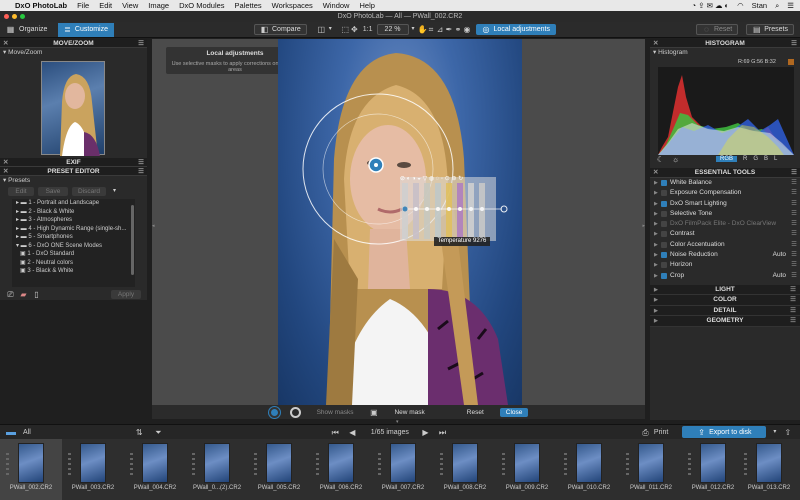 The width and height of the screenshot is (800, 500). What do you see at coordinates (458, 29) in the screenshot?
I see `repair-icon: ⚭` at bounding box center [458, 29].